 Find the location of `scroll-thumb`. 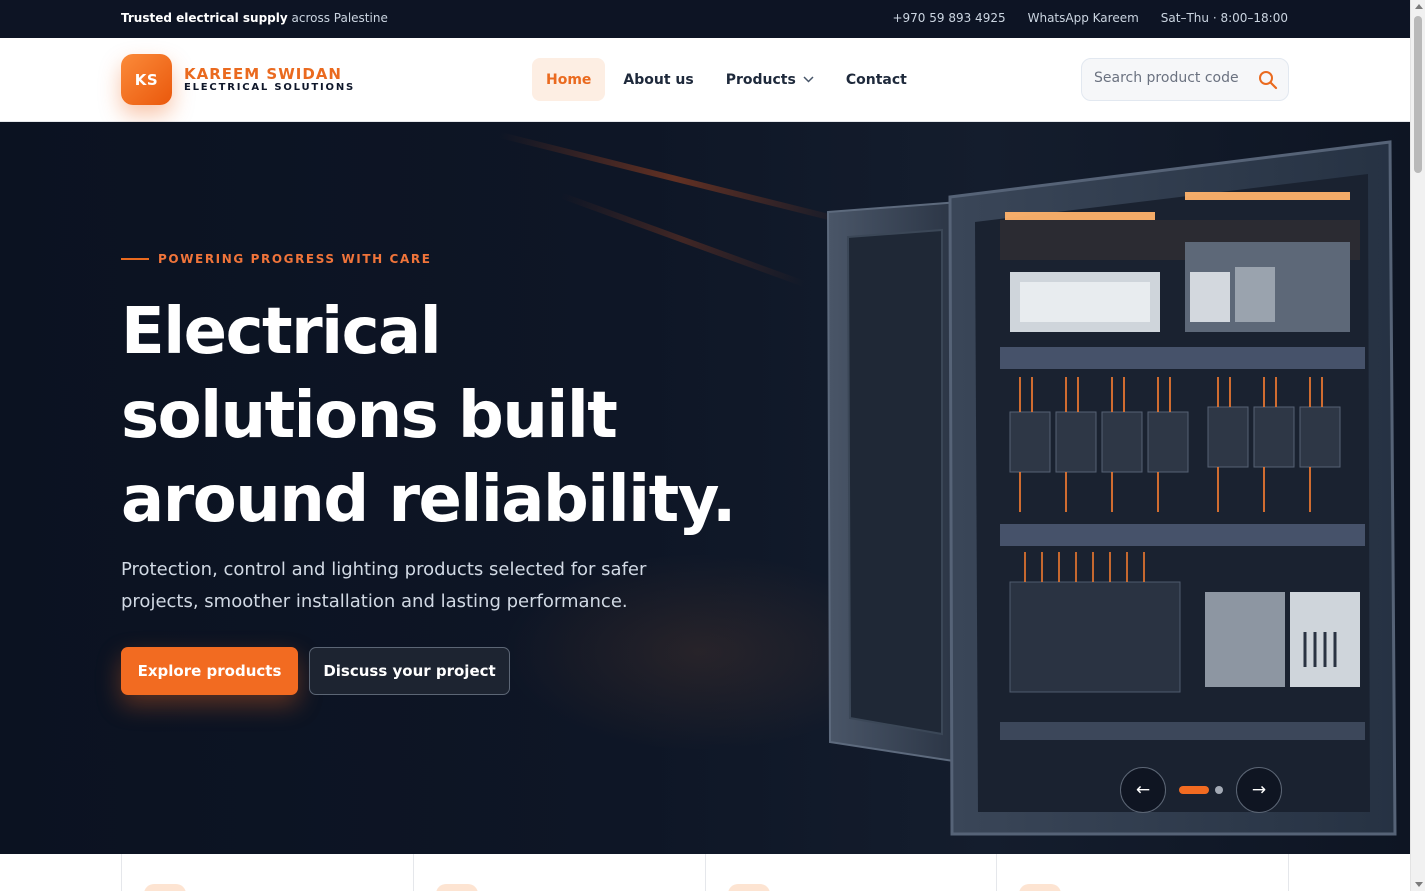

scroll-thumb is located at coordinates (1418, 94).